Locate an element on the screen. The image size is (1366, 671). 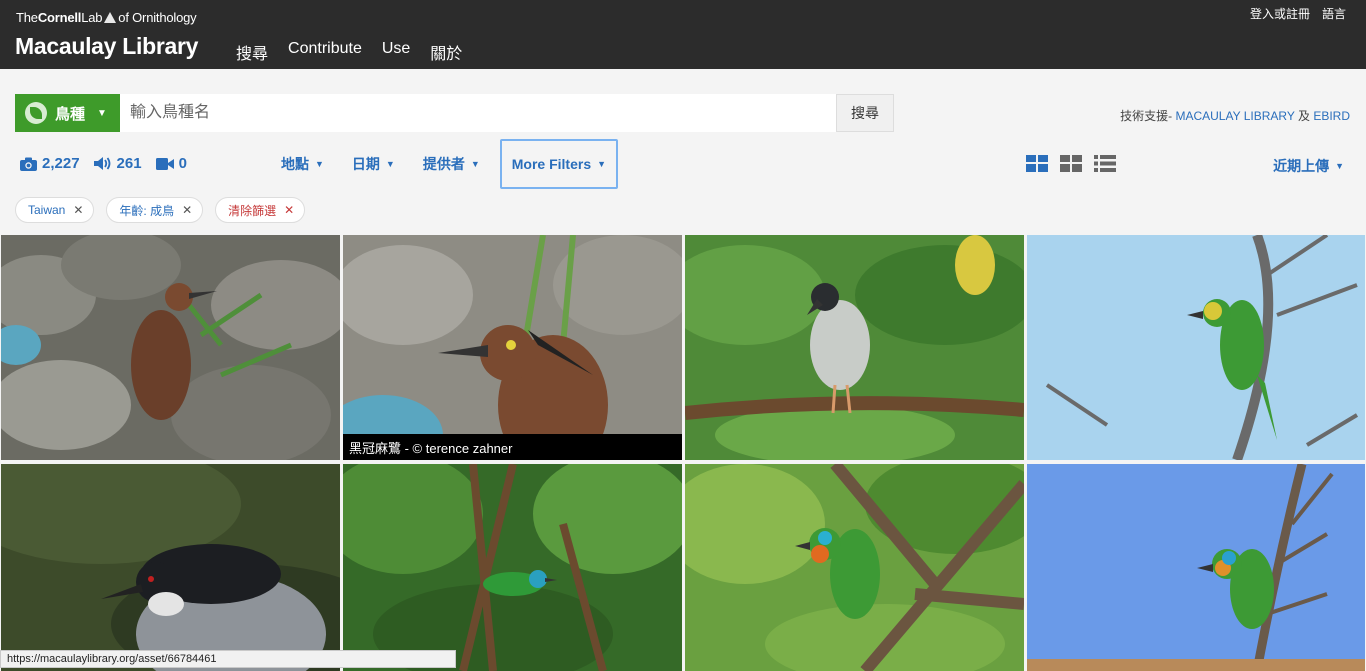
main-nav: 搜尋 Contribute Use 關於 is located at coordinates (349, 52).